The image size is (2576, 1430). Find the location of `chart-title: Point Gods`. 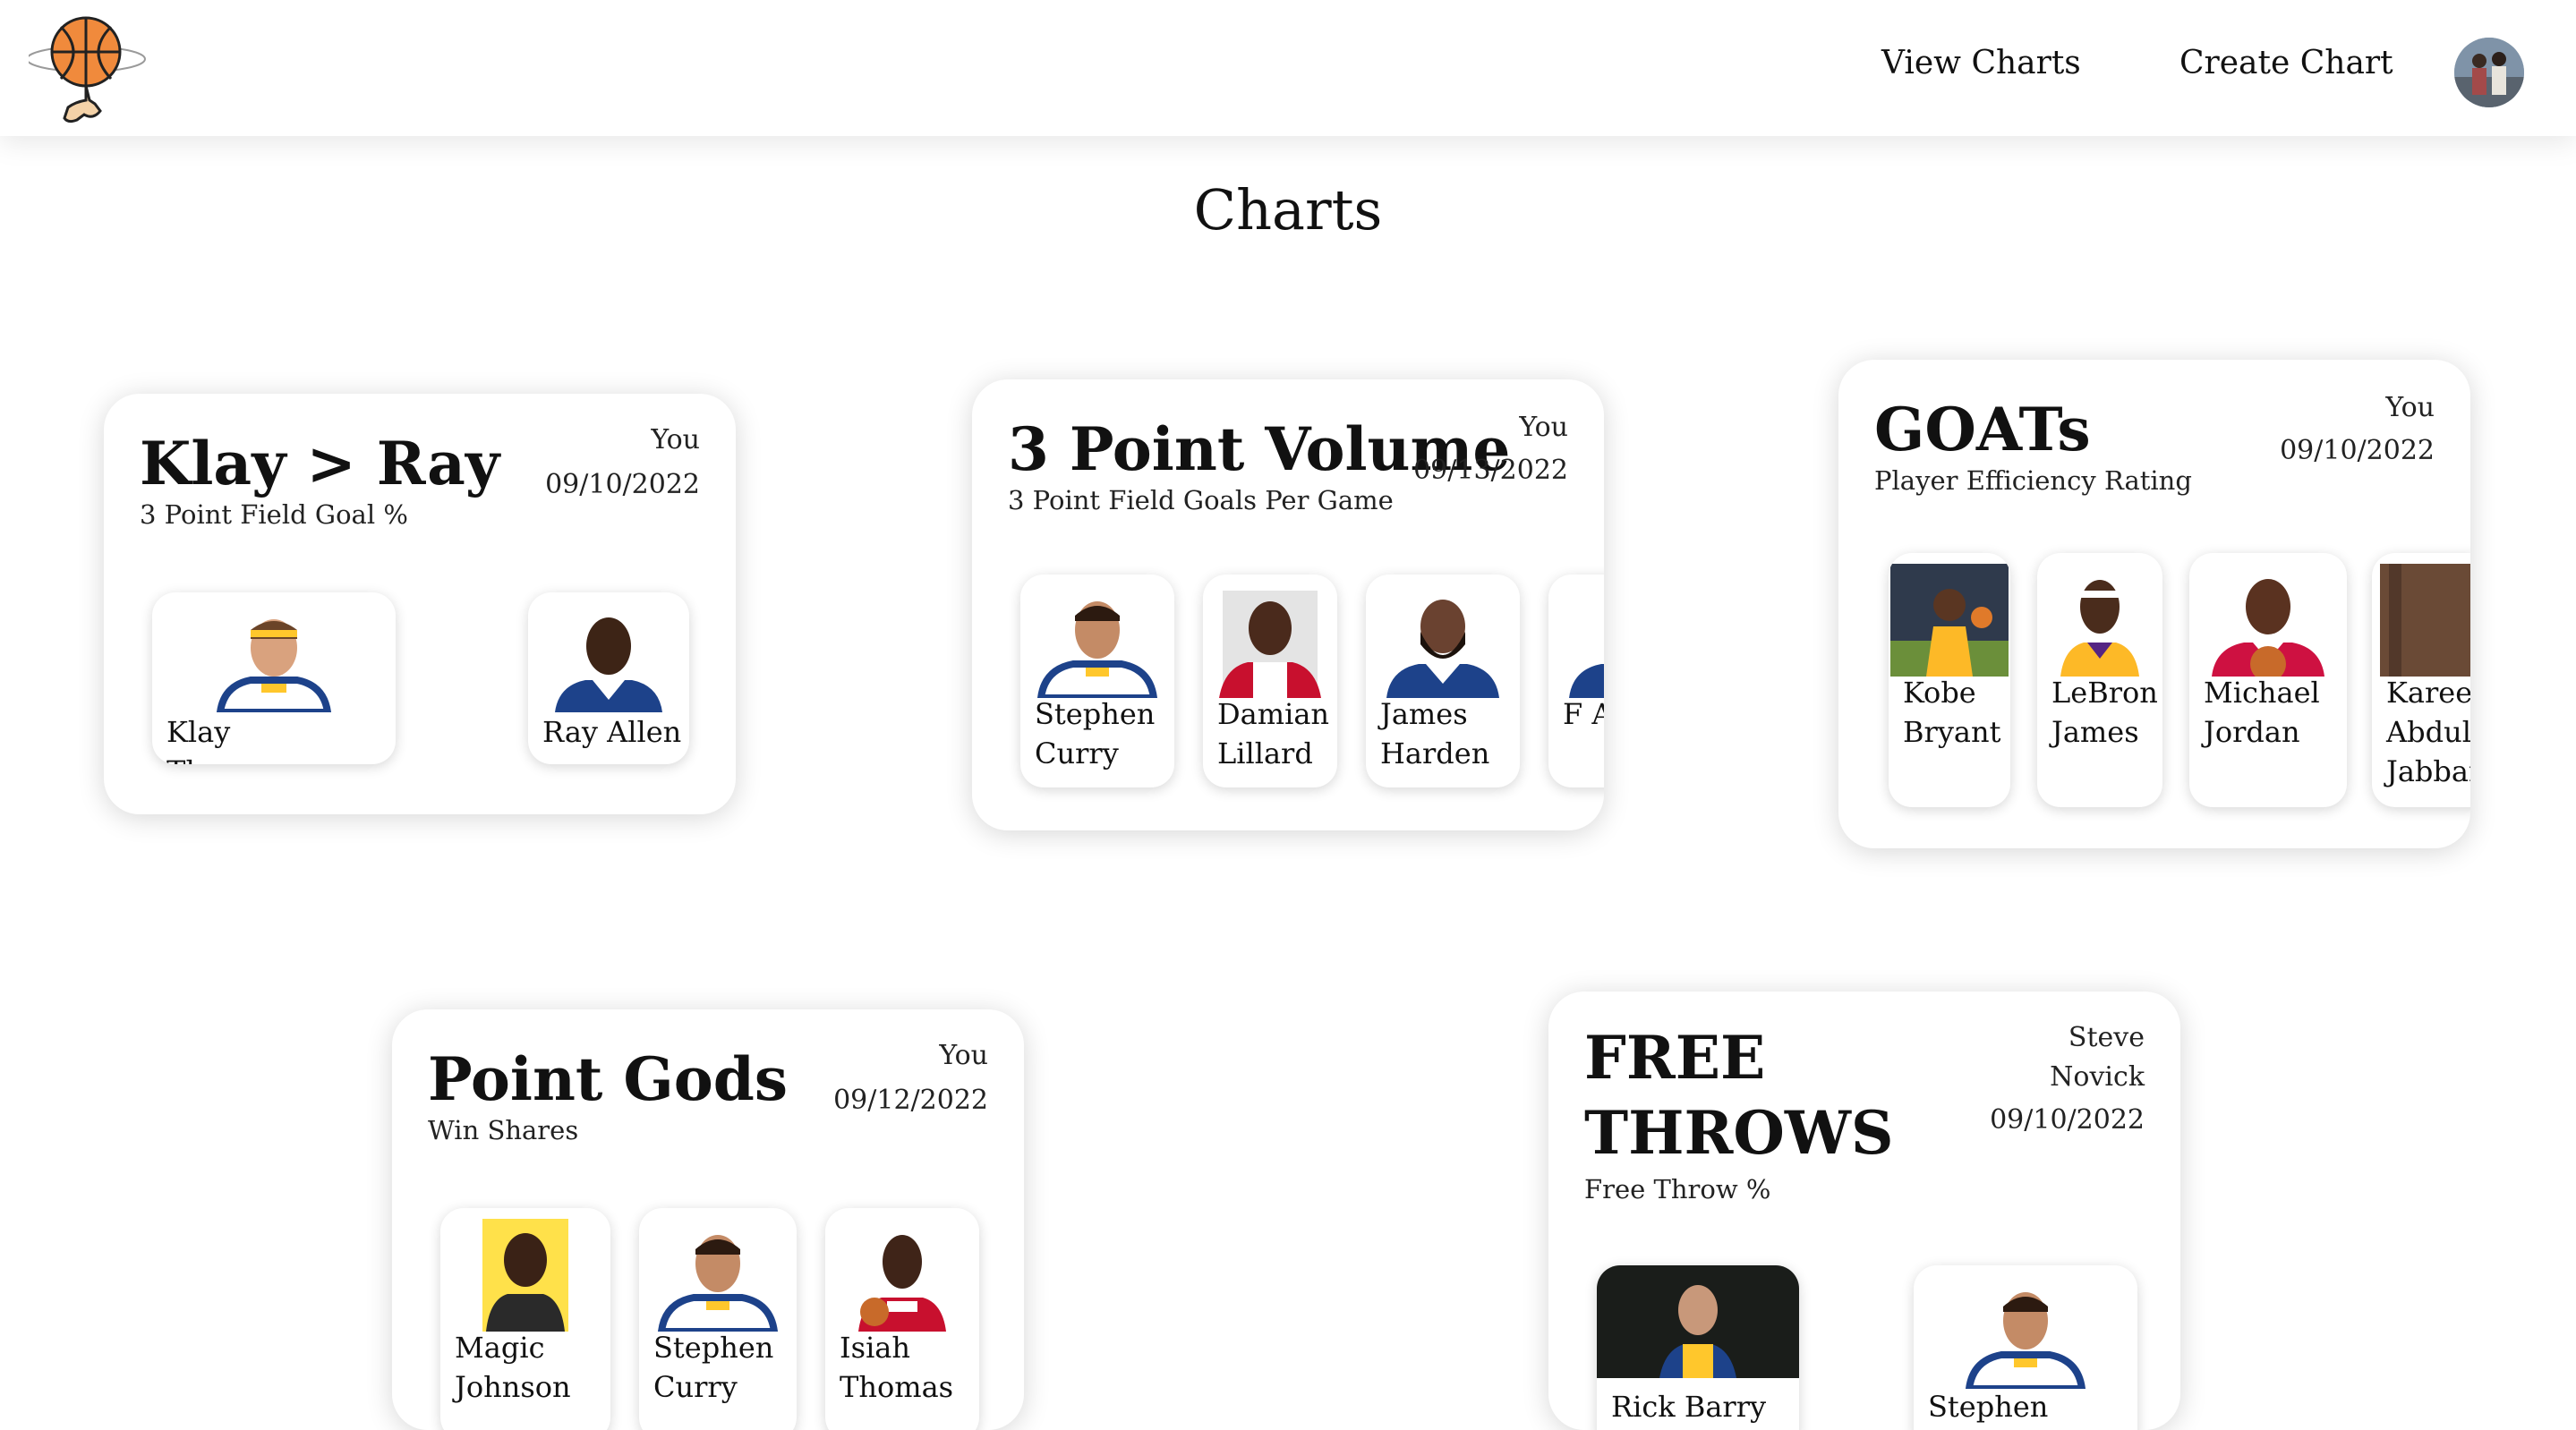

chart-title: Point Gods is located at coordinates (608, 1079).